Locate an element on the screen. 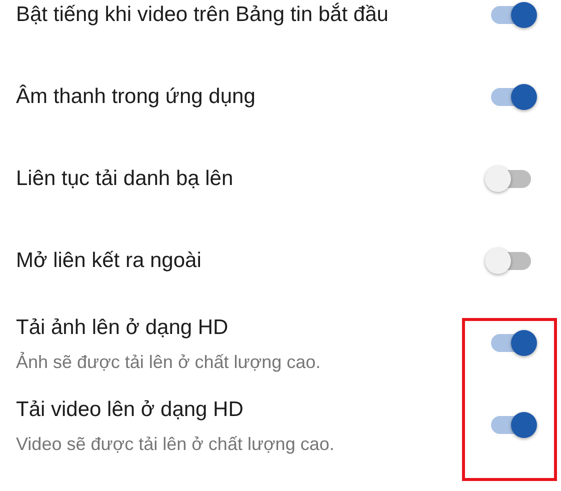 This screenshot has height=491, width=561. setting-label: Bật tiếng khi video trên Bảng tin bắt đầu is located at coordinates (202, 15).